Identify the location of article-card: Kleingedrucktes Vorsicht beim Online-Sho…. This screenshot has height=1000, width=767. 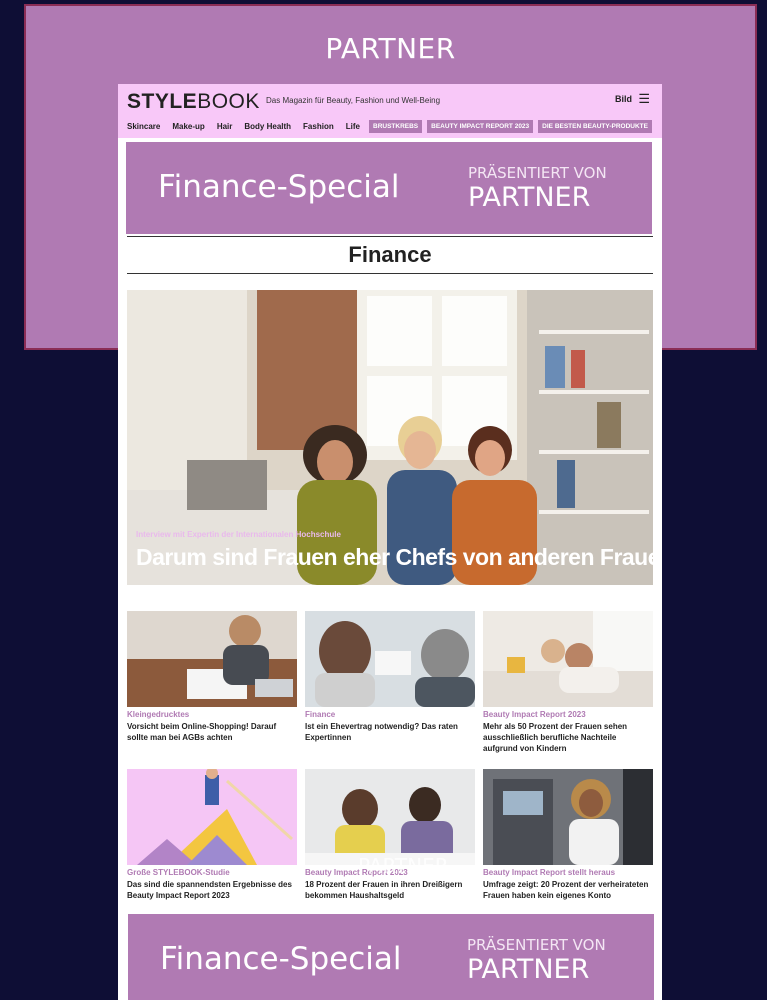
(212, 677).